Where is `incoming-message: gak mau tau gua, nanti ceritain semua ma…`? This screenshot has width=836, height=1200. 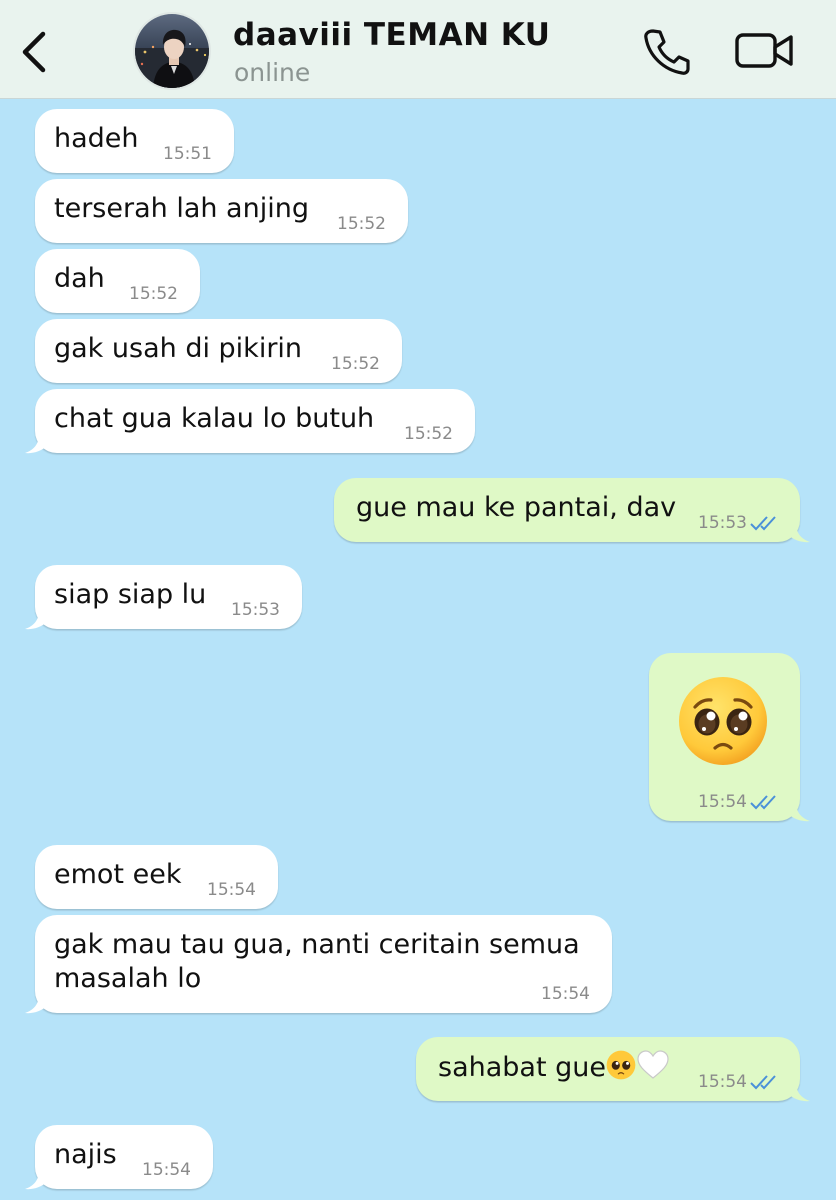 incoming-message: gak mau tau gua, nanti ceritain semua ma… is located at coordinates (318, 964).